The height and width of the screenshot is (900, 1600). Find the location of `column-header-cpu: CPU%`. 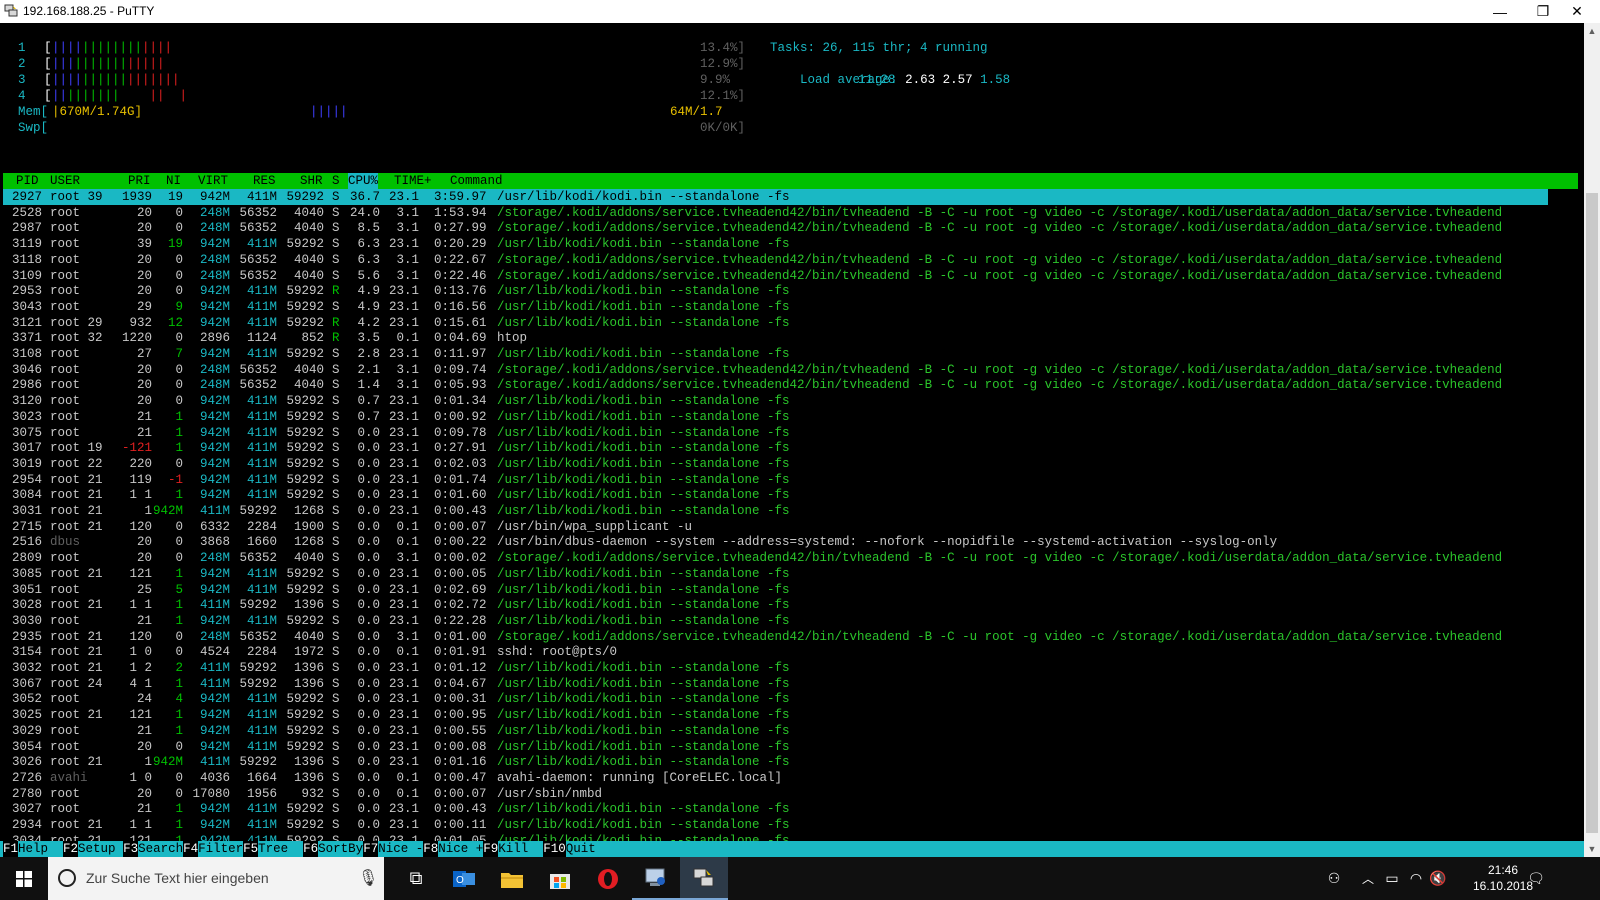

column-header-cpu: CPU% is located at coordinates (363, 181).